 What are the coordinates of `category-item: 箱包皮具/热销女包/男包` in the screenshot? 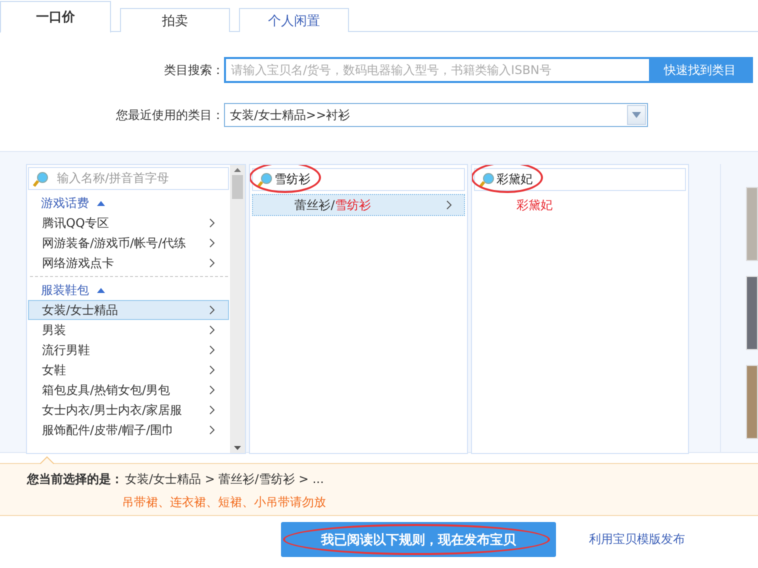 It's located at (128, 390).